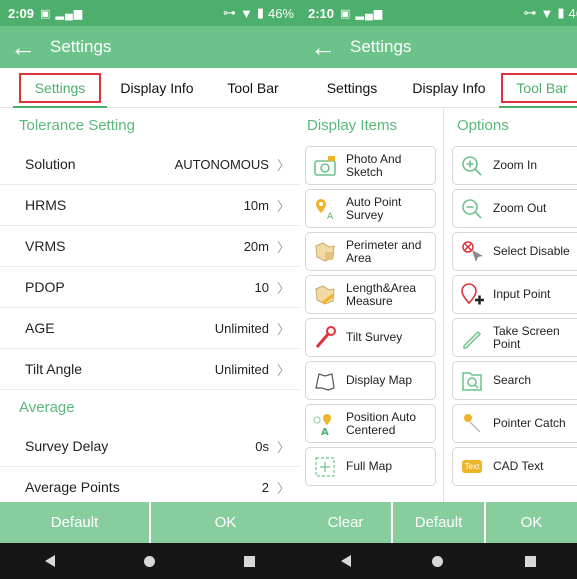  I want to click on tilt-angle-row: Tilt Angle Unlimited 〉, so click(150, 369).